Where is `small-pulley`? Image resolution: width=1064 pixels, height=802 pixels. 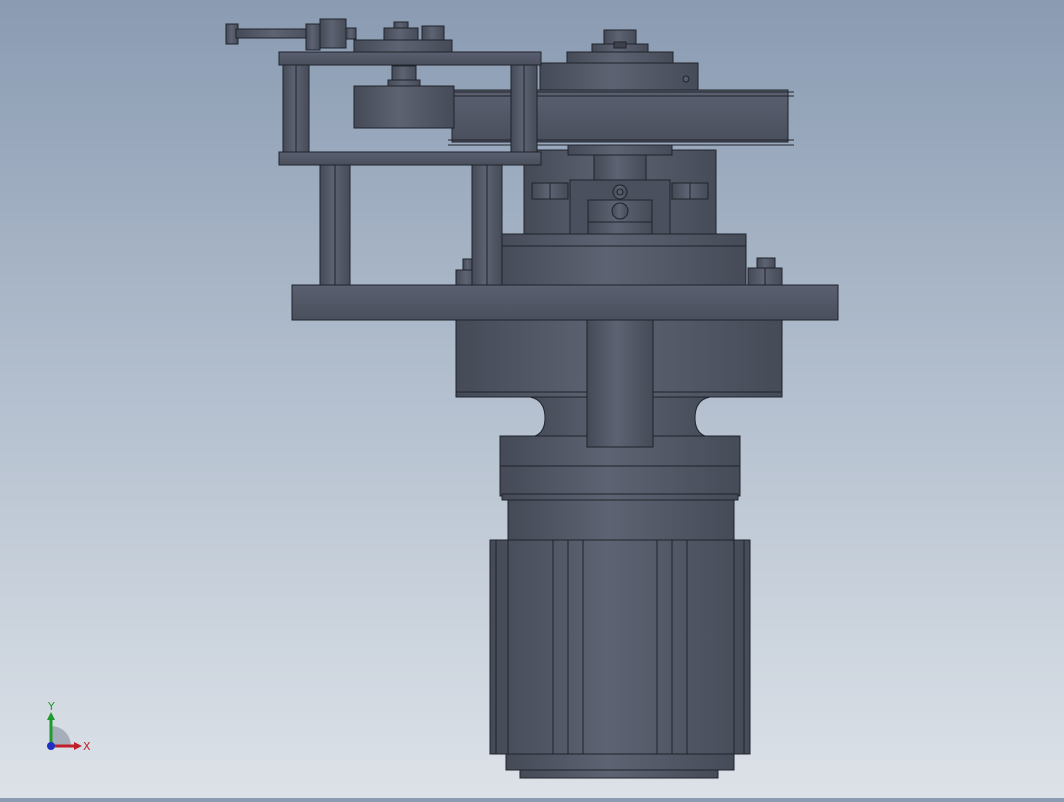
small-pulley is located at coordinates (404, 97).